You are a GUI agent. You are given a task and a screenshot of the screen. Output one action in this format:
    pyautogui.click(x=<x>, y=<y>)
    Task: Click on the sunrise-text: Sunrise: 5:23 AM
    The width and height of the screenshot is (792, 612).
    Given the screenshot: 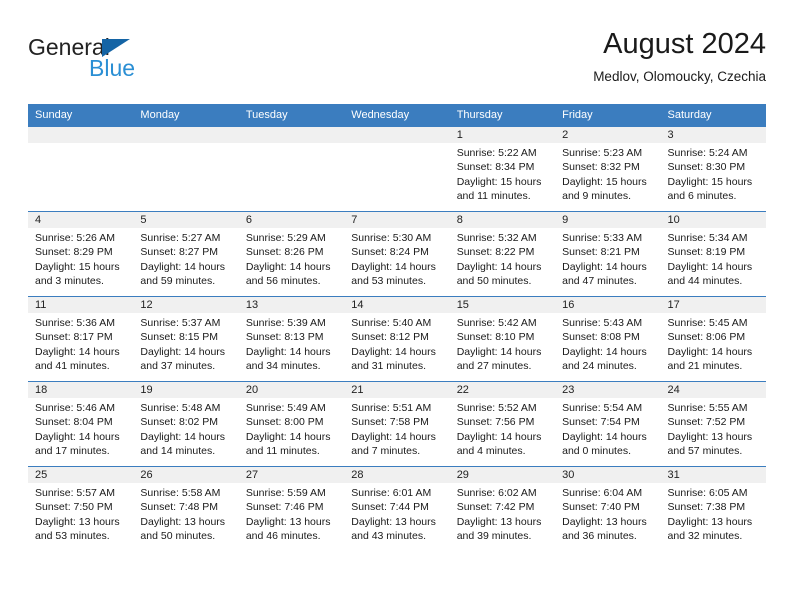 What is the action you would take?
    pyautogui.click(x=602, y=153)
    